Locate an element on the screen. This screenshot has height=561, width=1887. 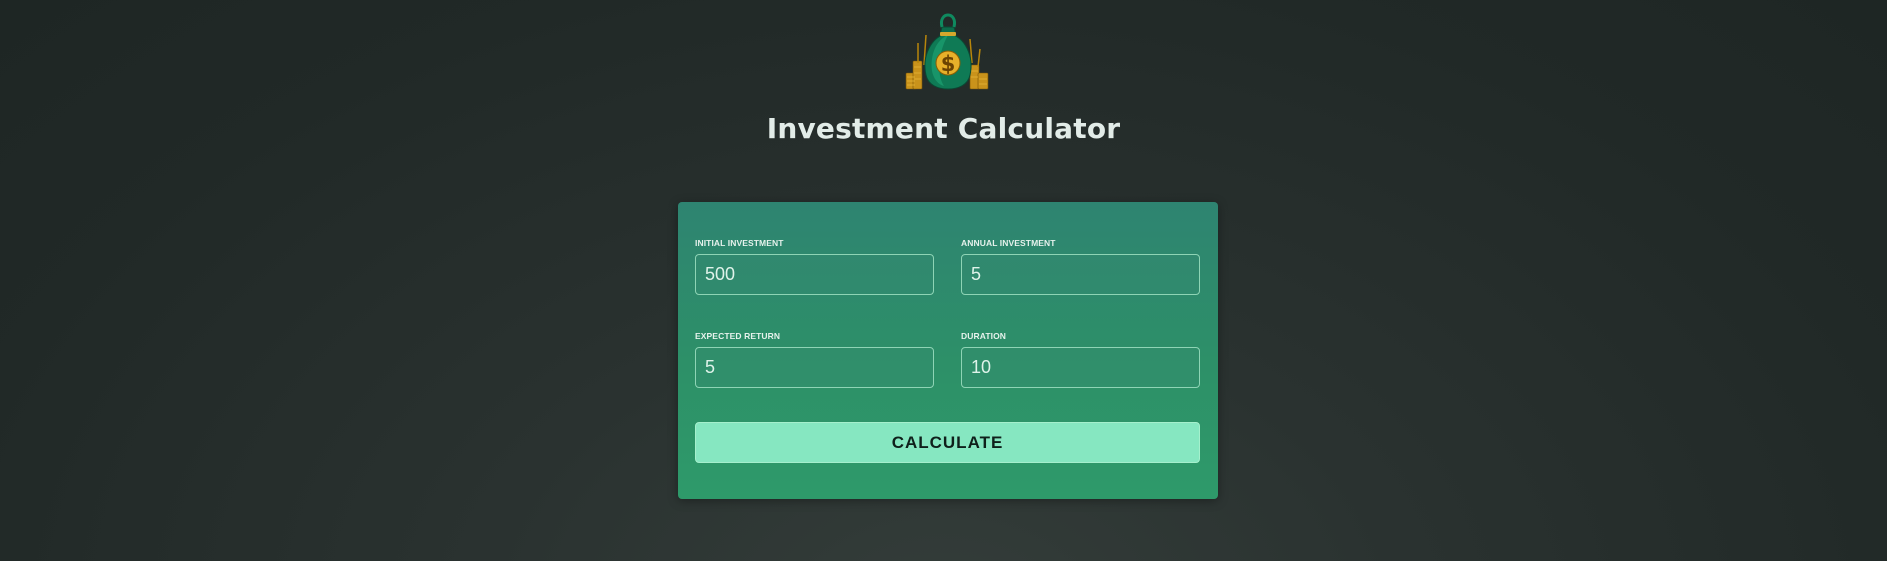
annual-investment-group: Annual Investment is located at coordinates (1080, 266).